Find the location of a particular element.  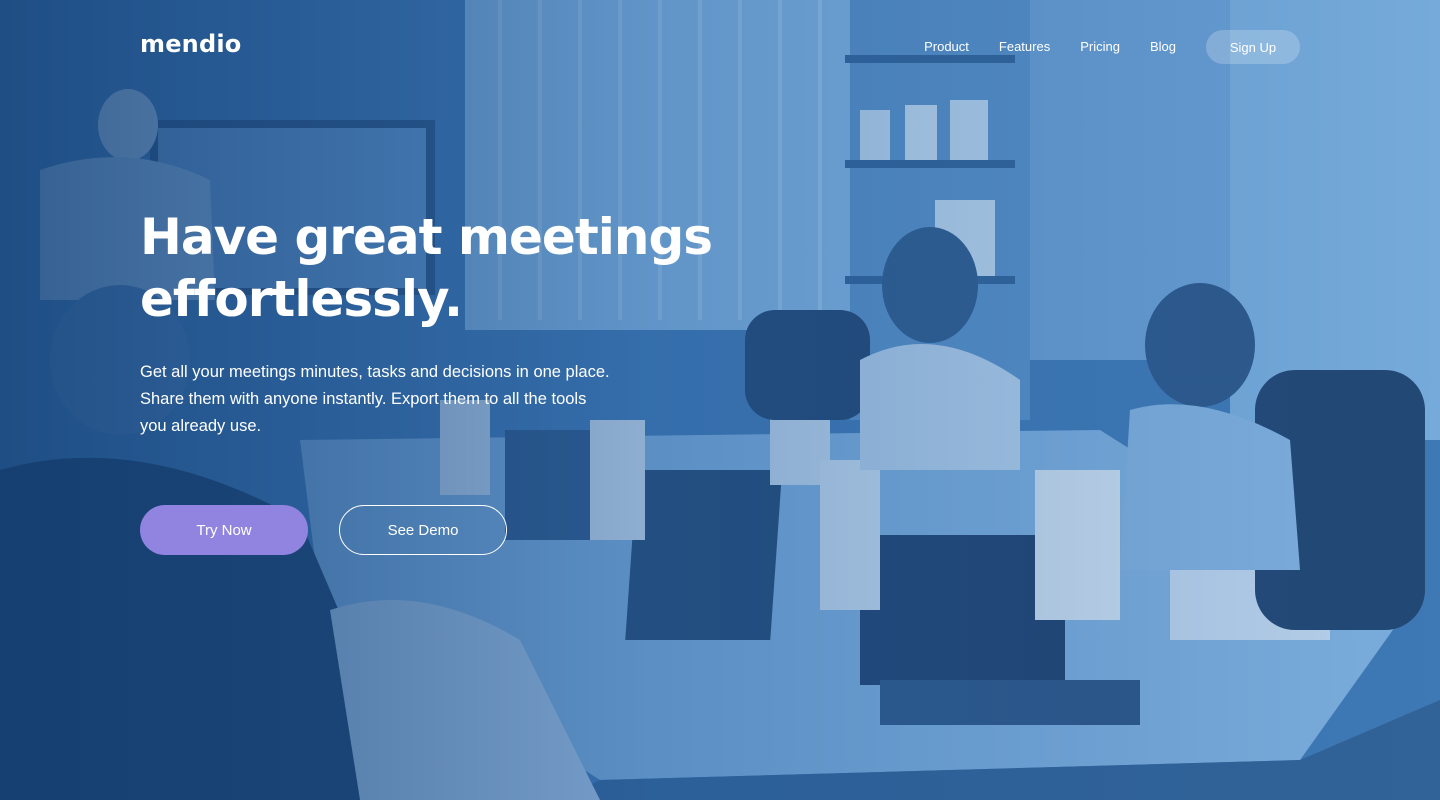

nav-links: Product Features Pricing Blog Sign Up is located at coordinates (1112, 47).